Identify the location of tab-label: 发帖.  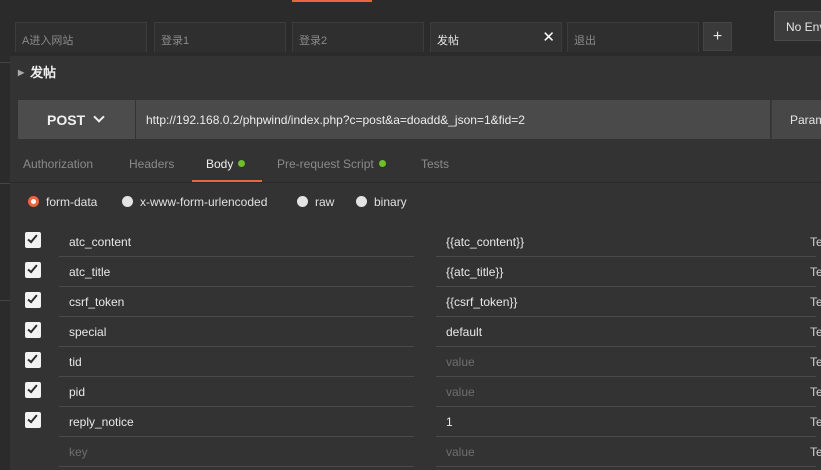
(448, 41).